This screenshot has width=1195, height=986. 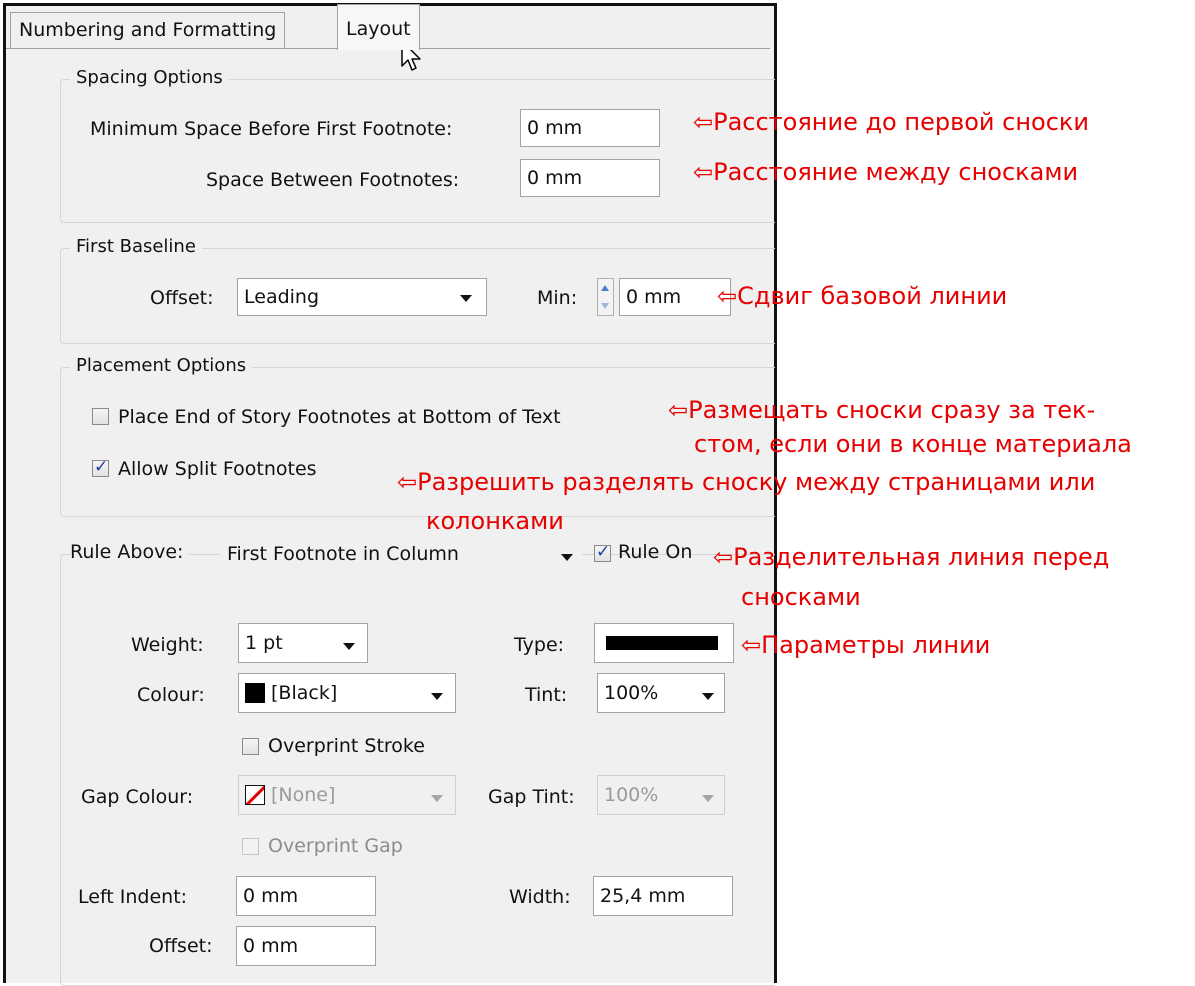 What do you see at coordinates (631, 795) in the screenshot?
I see `gap-tint-value: 100%` at bounding box center [631, 795].